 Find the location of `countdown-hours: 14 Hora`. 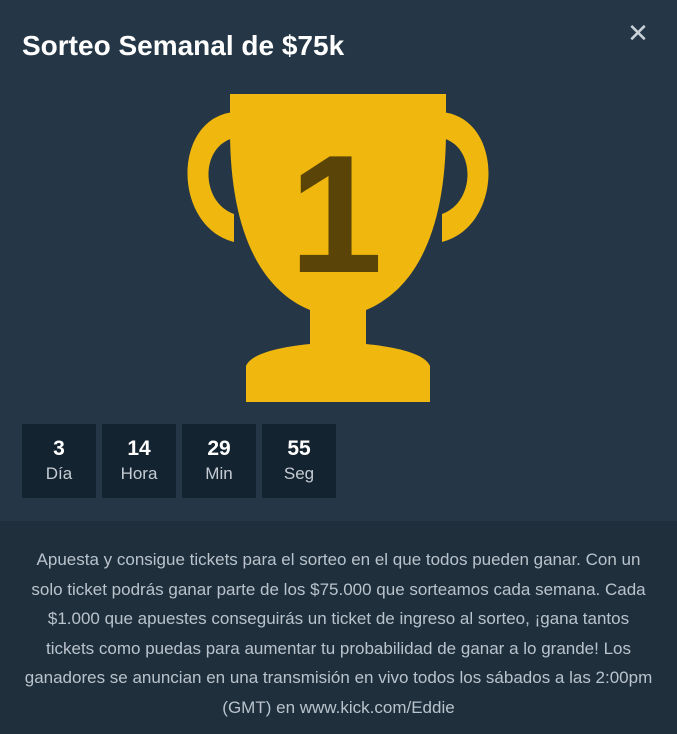

countdown-hours: 14 Hora is located at coordinates (139, 461).